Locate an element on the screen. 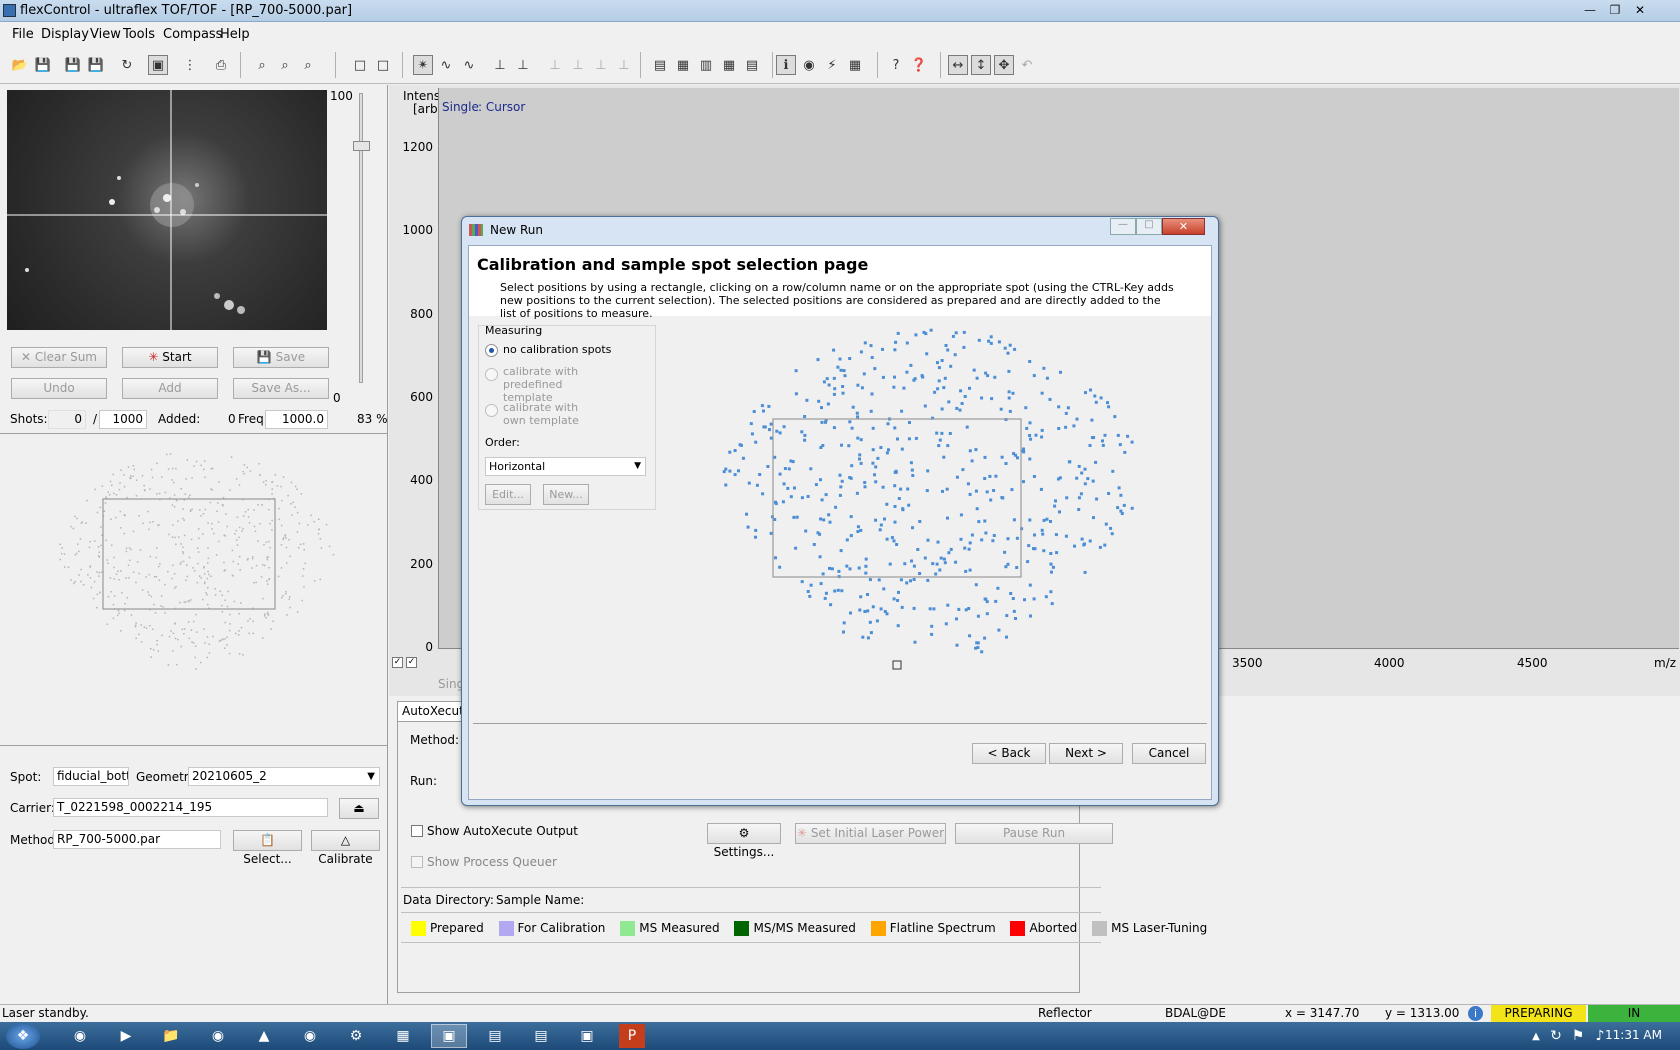 The width and height of the screenshot is (1680, 1050). info-icon: ℹ is located at coordinates (786, 65).